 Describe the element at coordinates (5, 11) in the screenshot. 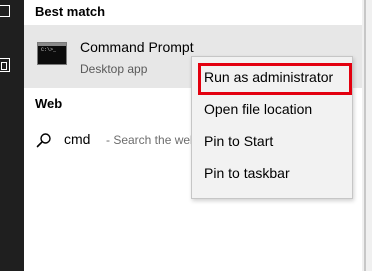

I see `documents-icon` at that location.